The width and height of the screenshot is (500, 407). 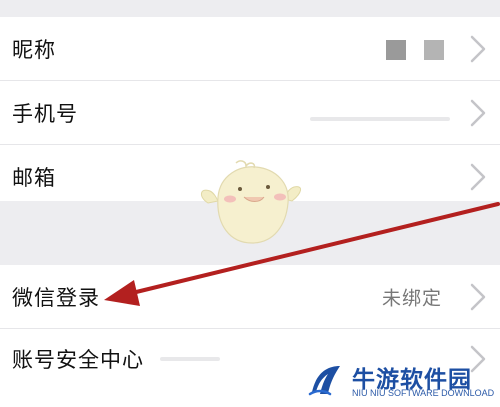 I want to click on wechat-bind-status: 未绑定, so click(x=411, y=298).